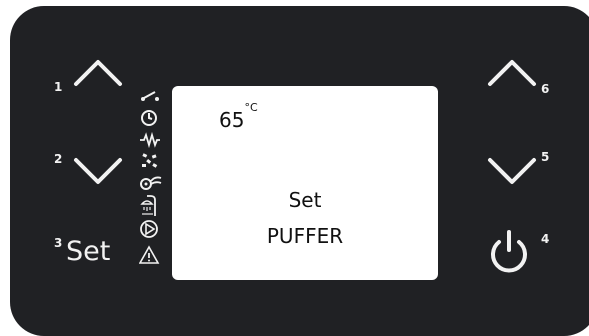 This screenshot has width=589, height=336. I want to click on pellet-icon, so click(150, 160).